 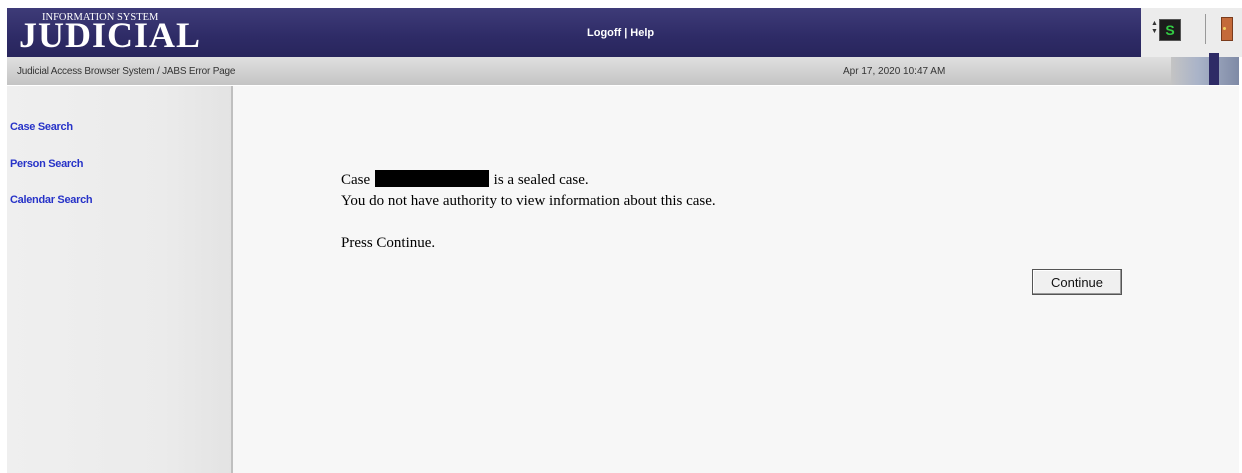 What do you see at coordinates (642, 33) in the screenshot?
I see `help-link: Help` at bounding box center [642, 33].